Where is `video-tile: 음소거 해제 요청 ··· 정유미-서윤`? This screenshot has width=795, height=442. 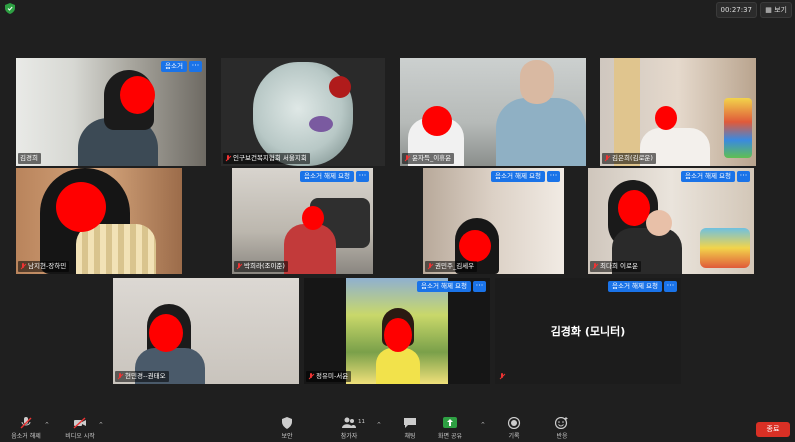 video-tile: 음소거 해제 요청 ··· 정유미-서윤 is located at coordinates (397, 331).